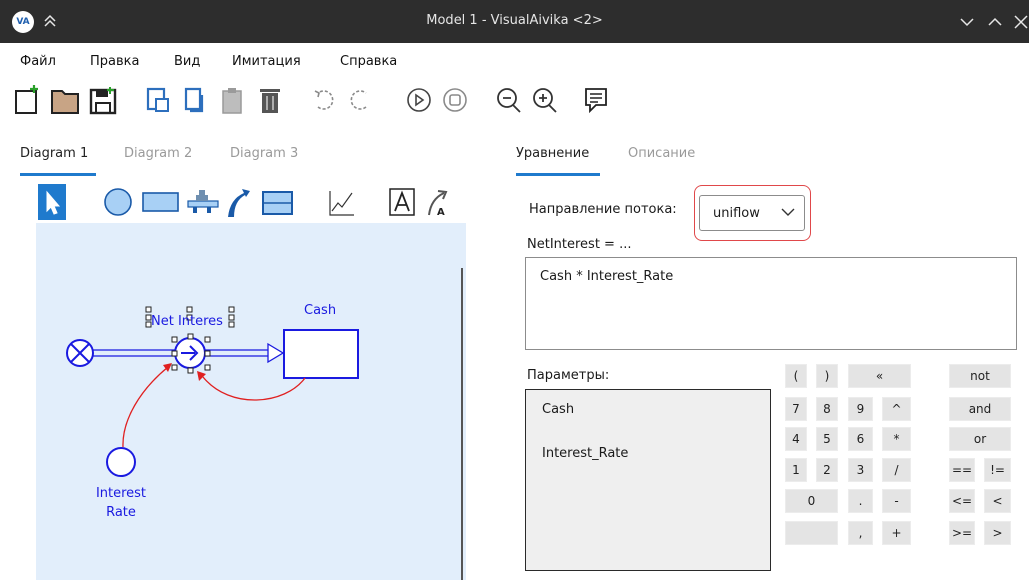  Describe the element at coordinates (997, 533) in the screenshot. I see `key-greater: >` at that location.